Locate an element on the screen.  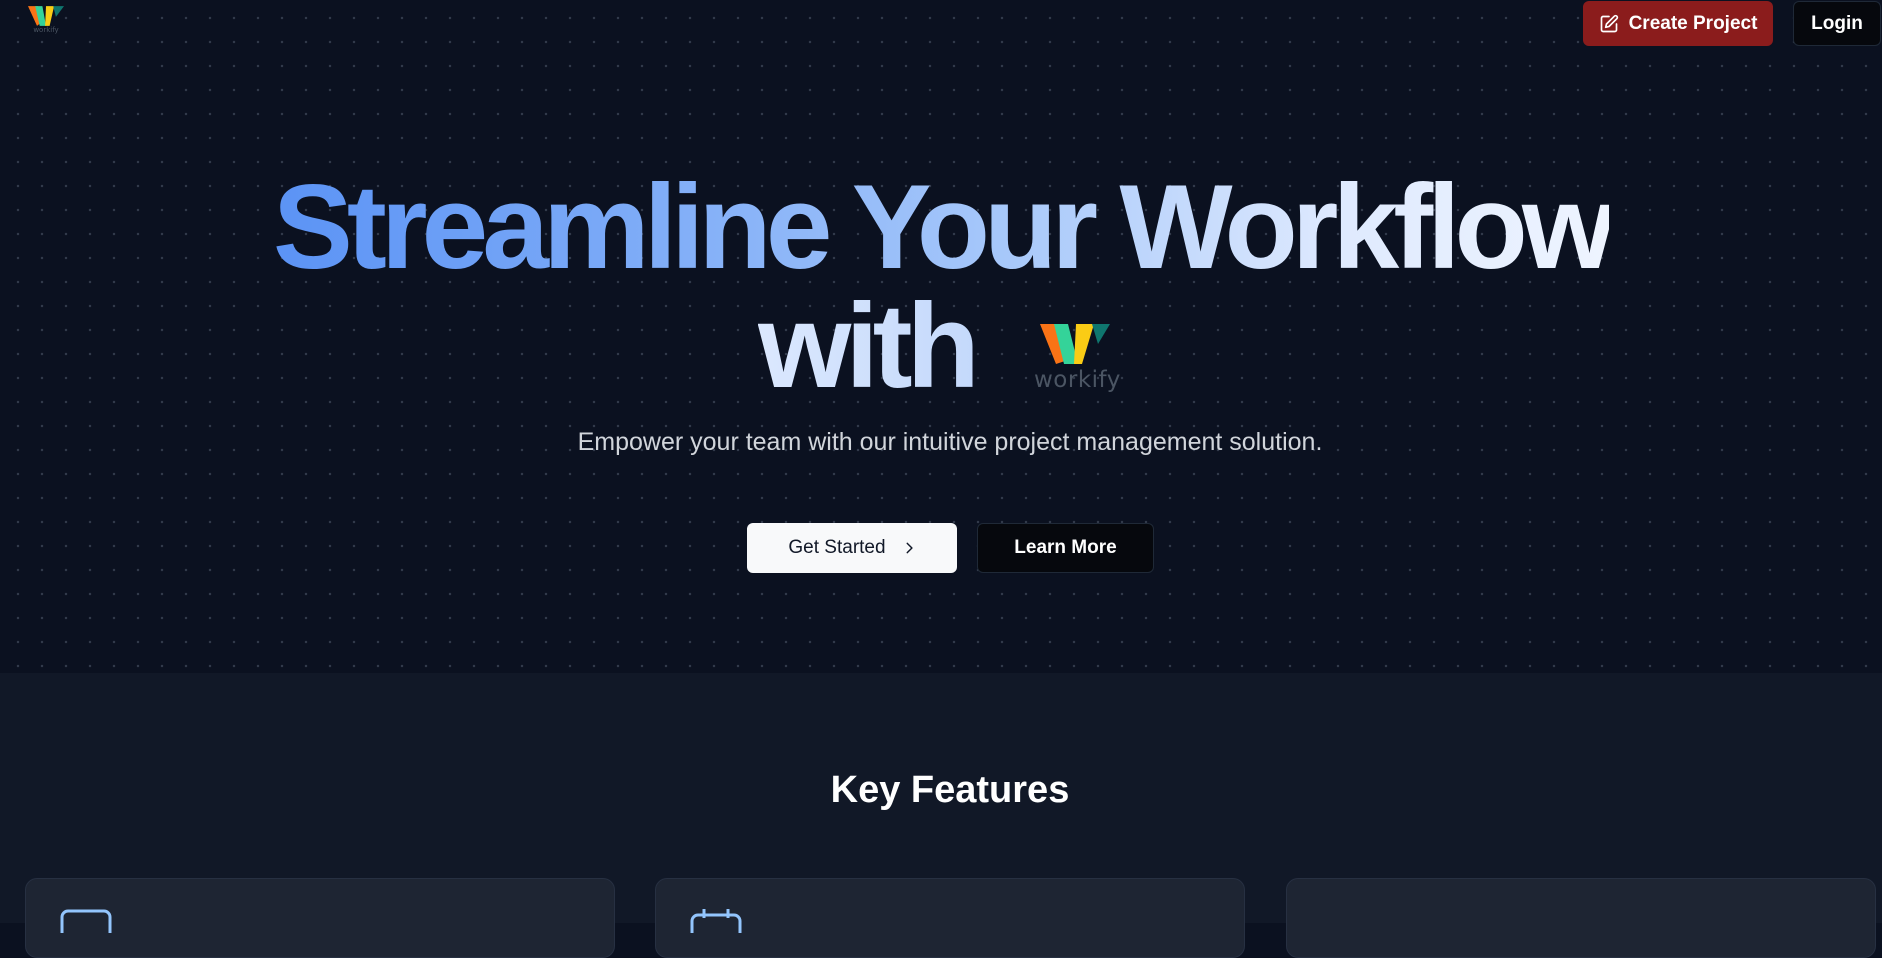
headline-line1: Streamline Your Workflow is located at coordinates (943, 227).